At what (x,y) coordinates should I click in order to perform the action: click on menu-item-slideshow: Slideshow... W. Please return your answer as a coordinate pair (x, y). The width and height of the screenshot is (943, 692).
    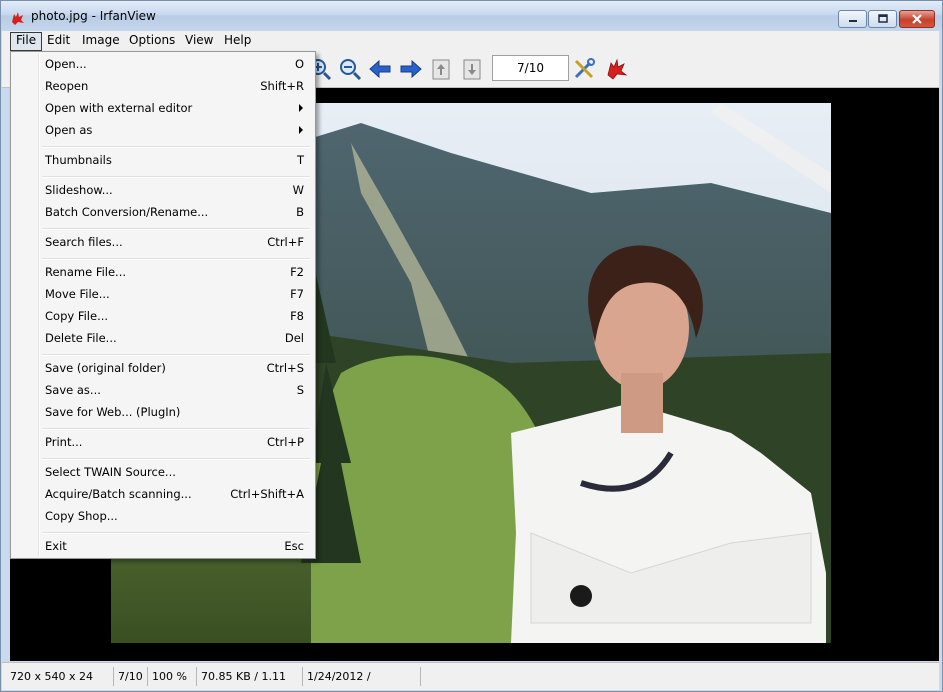
    Looking at the image, I should click on (163, 190).